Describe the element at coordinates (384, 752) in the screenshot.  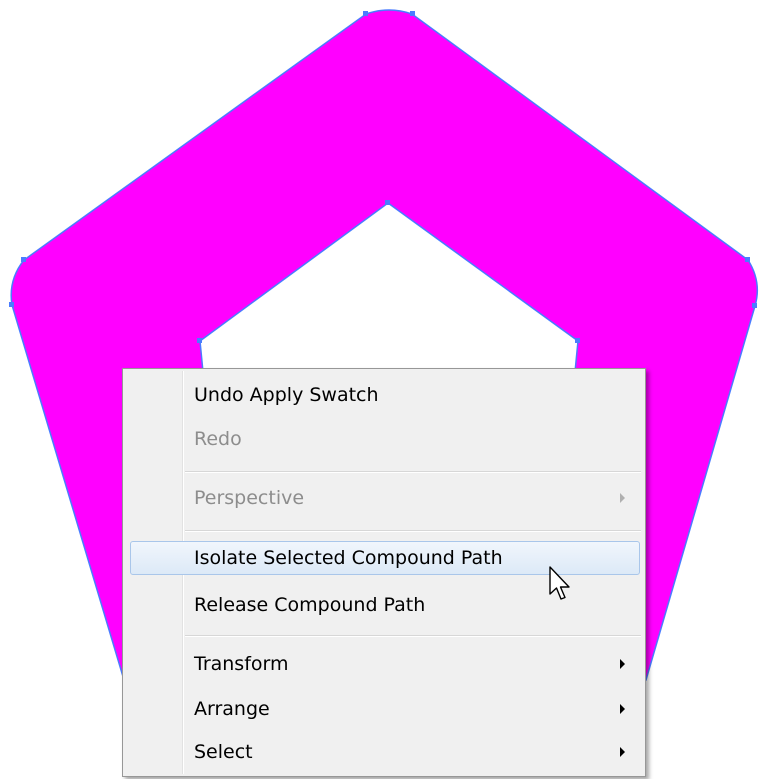
I see `menu-item-select: Select` at that location.